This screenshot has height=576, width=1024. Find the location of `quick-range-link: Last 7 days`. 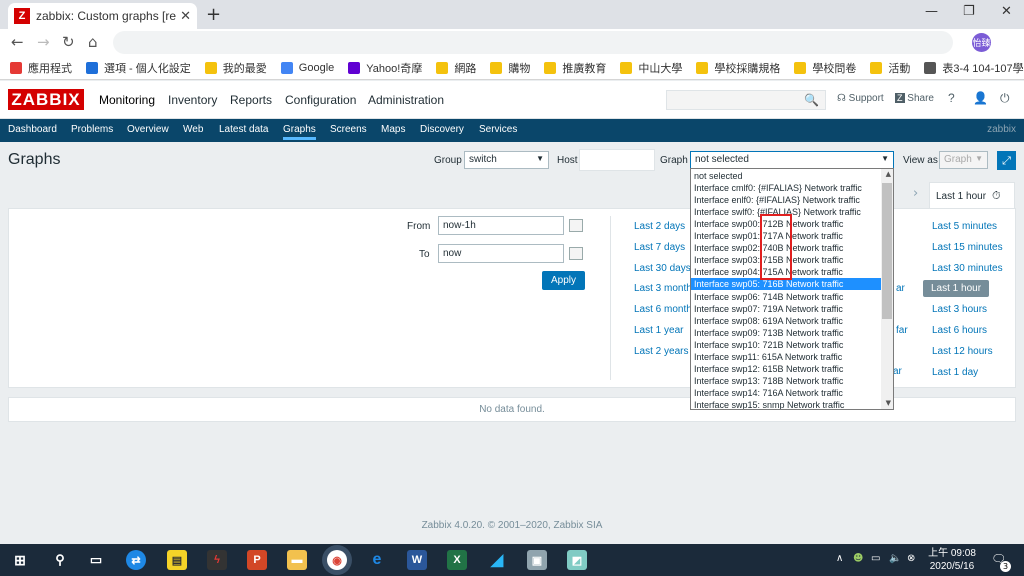

quick-range-link: Last 7 days is located at coordinates (659, 247).